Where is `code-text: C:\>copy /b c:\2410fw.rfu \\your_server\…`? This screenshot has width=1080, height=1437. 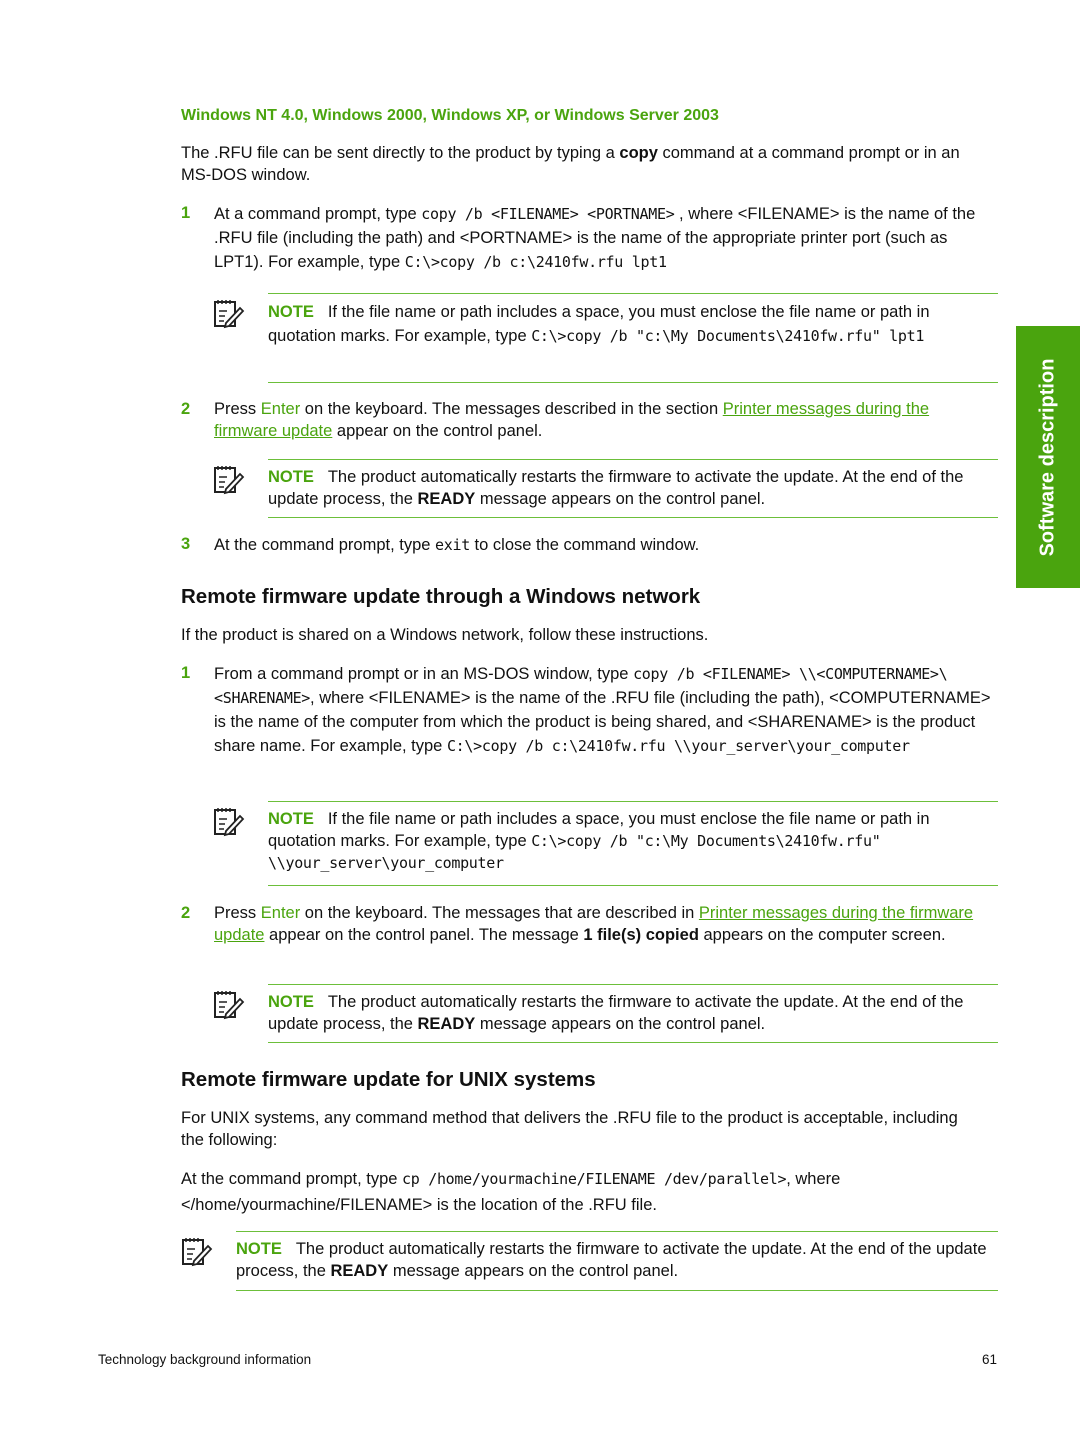 code-text: C:\>copy /b c:\2410fw.rfu \\your_server\… is located at coordinates (678, 746).